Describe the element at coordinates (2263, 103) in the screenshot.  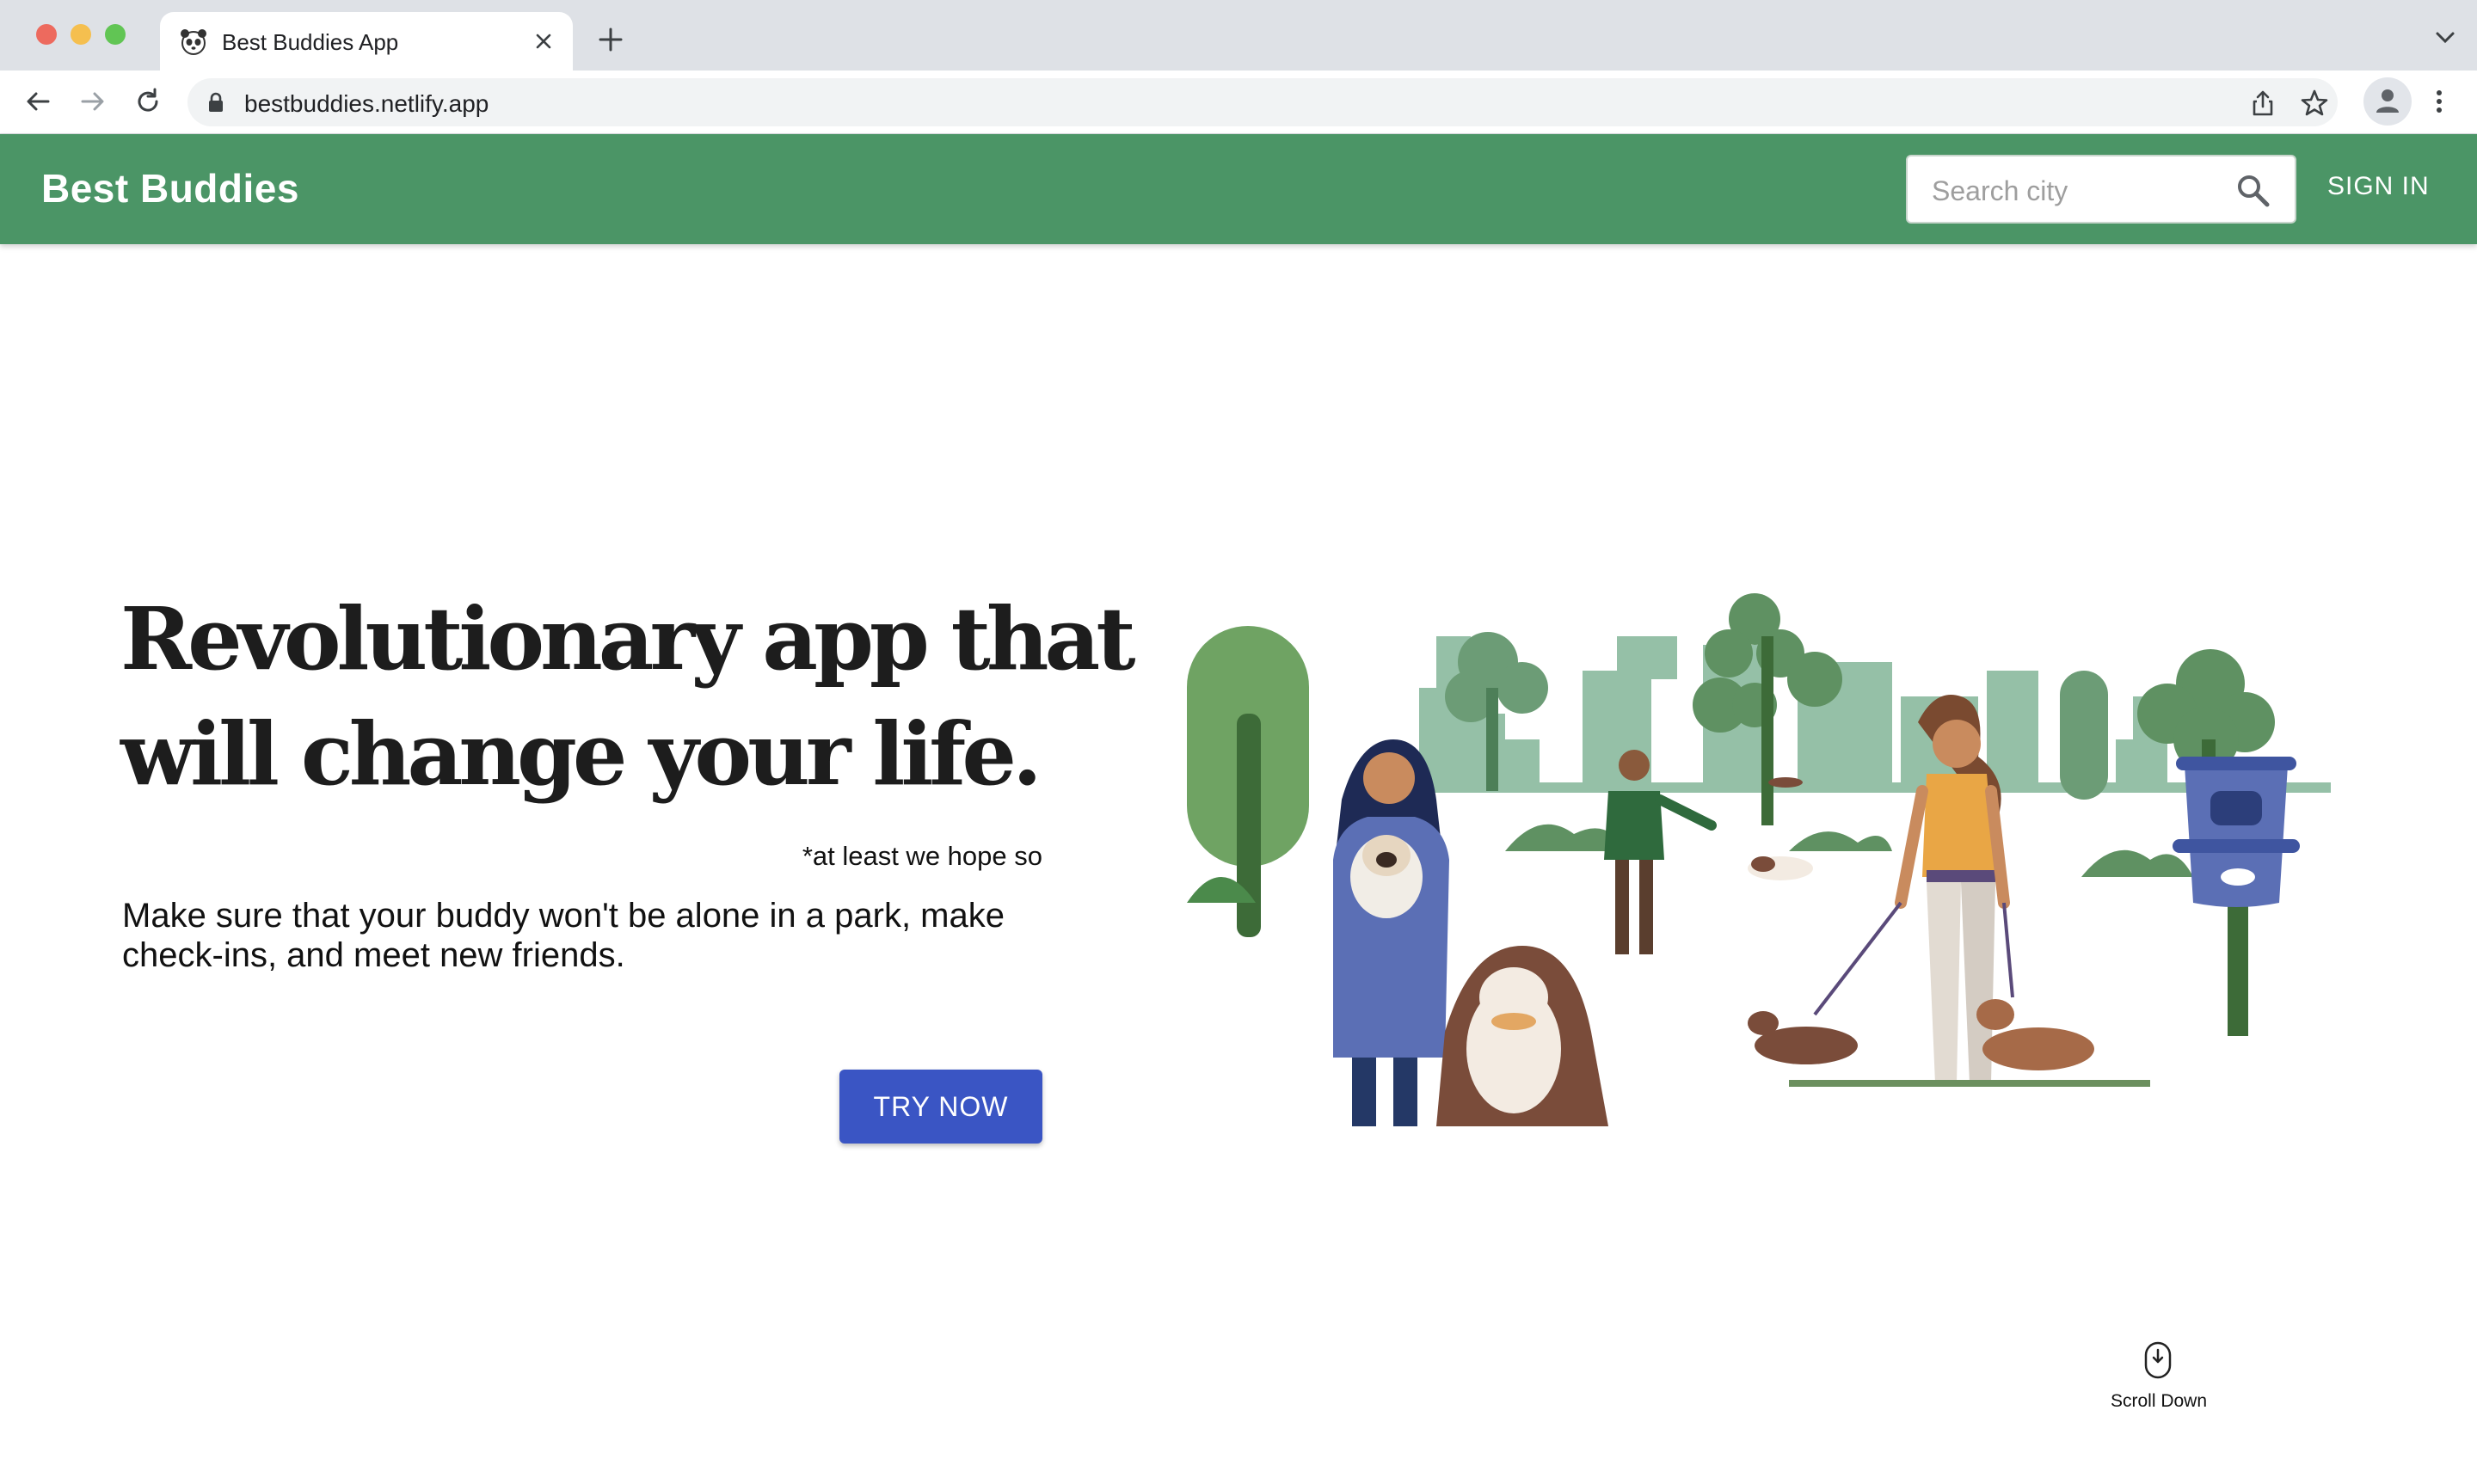
I see `share-icon` at that location.